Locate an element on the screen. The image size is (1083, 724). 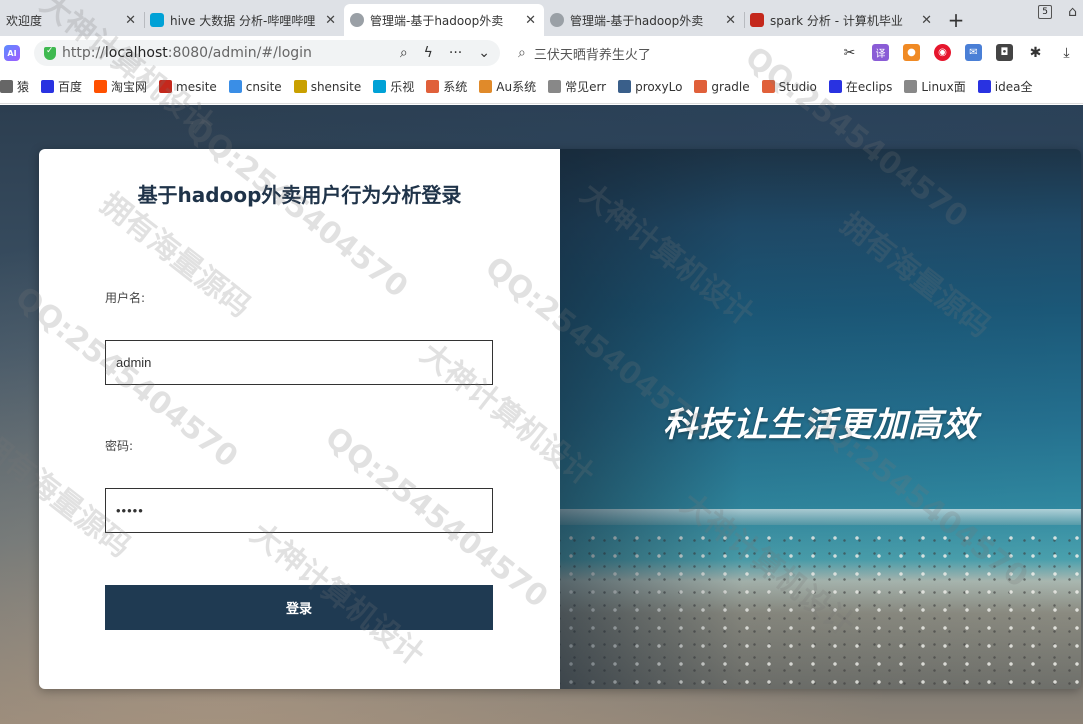
url-host: localhost is located at coordinates (136, 53).